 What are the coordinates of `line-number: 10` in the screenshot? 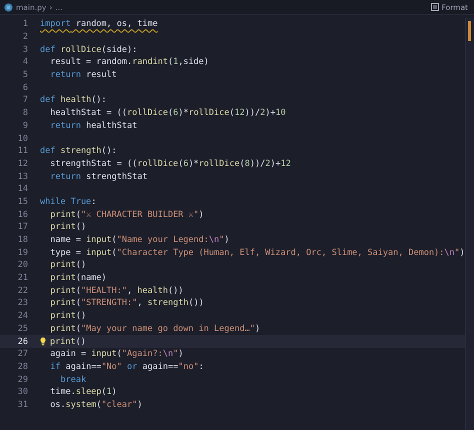 It's located at (22, 139).